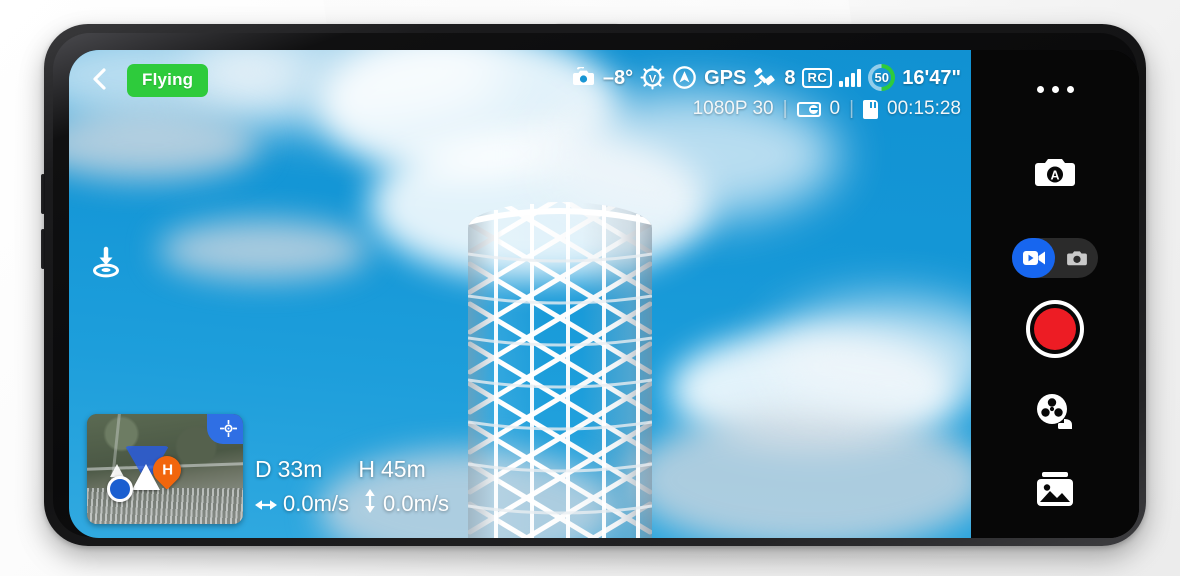 This screenshot has height=576, width=1180. Describe the element at coordinates (370, 504) in the screenshot. I see `vertical-speed-icon` at that location.